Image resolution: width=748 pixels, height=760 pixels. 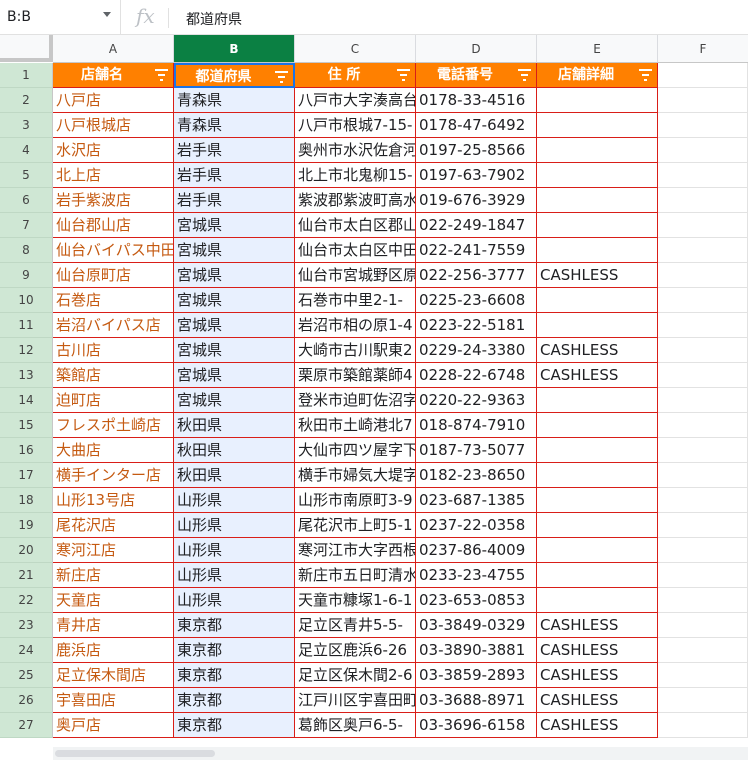 What do you see at coordinates (26, 75) in the screenshot?
I see `row-header: 1` at bounding box center [26, 75].